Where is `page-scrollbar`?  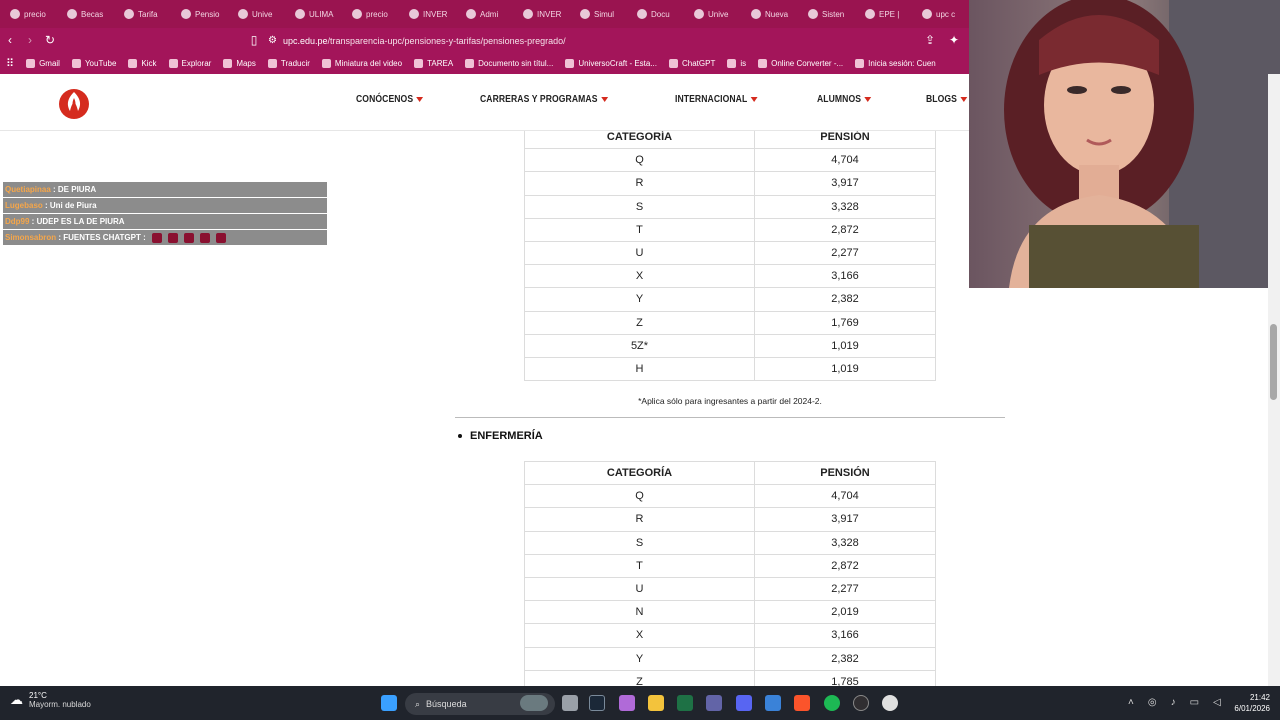
page-scrollbar is located at coordinates (1274, 380).